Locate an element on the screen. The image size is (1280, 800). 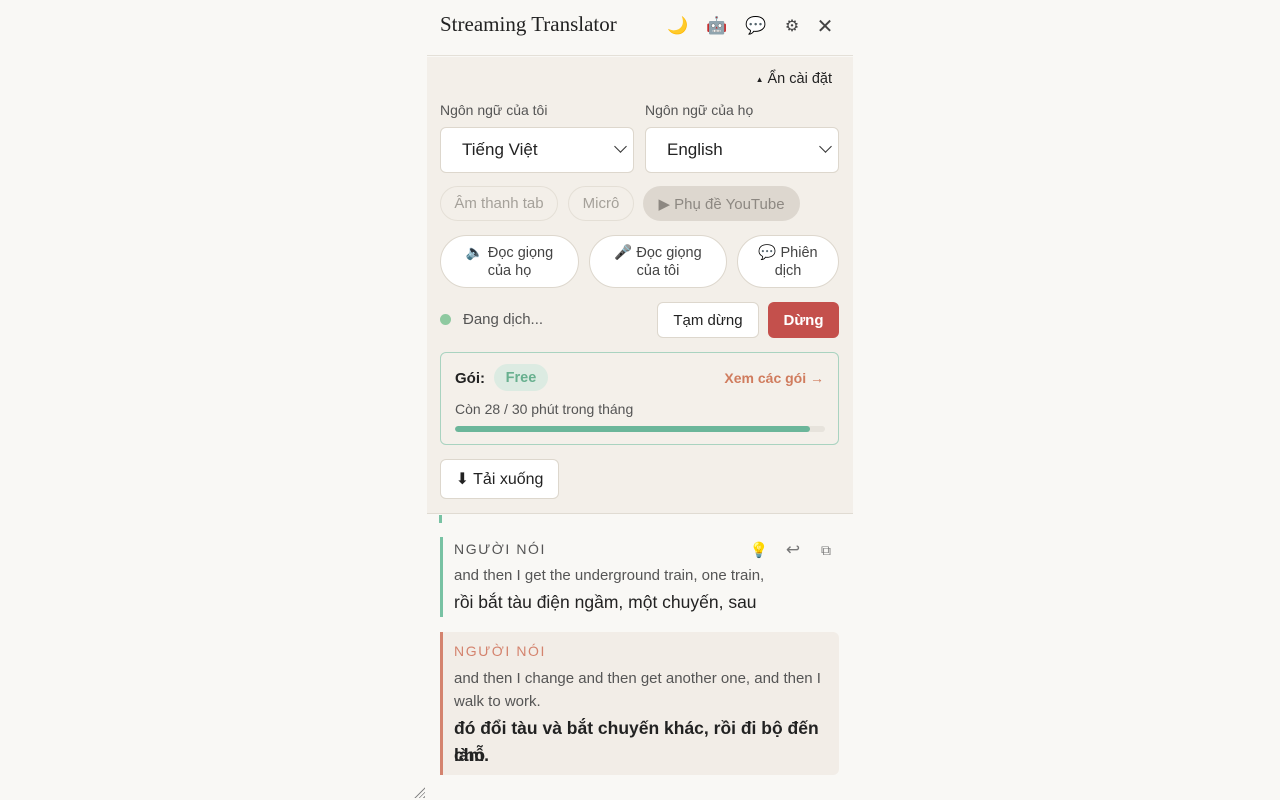
entry-accent-bar is located at coordinates (440, 519).